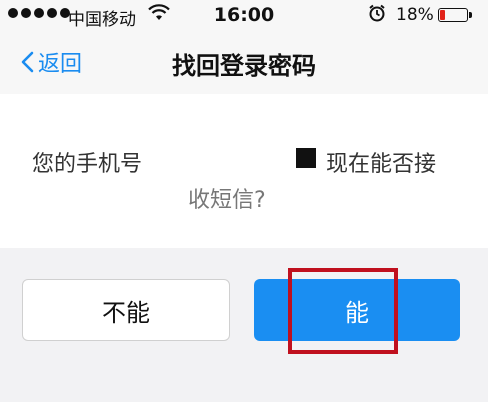  Describe the element at coordinates (442, 15) in the screenshot. I see `battery-fill` at that location.